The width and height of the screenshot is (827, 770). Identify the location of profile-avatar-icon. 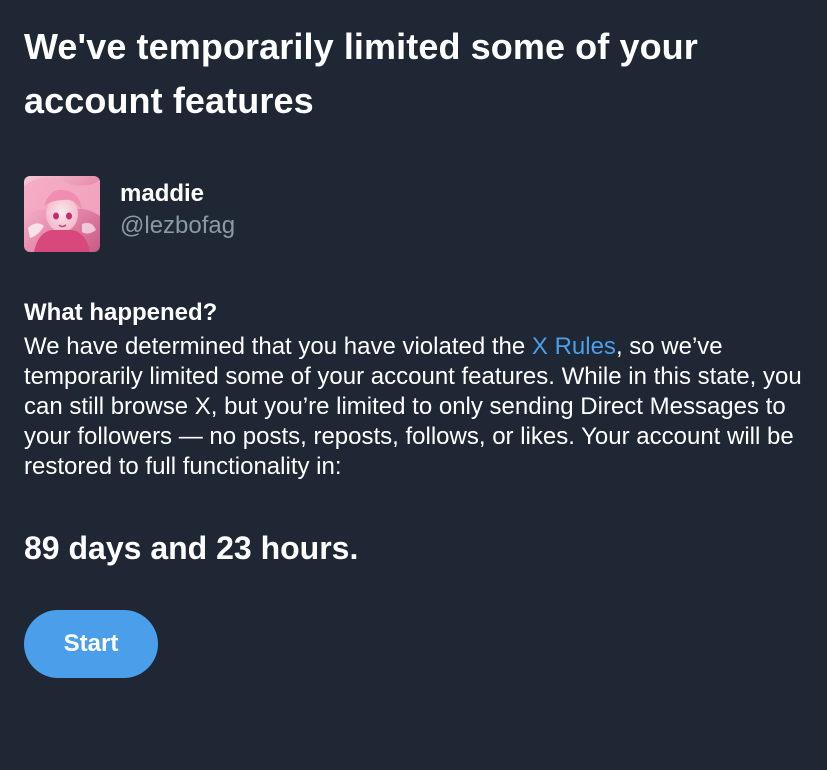
(62, 214).